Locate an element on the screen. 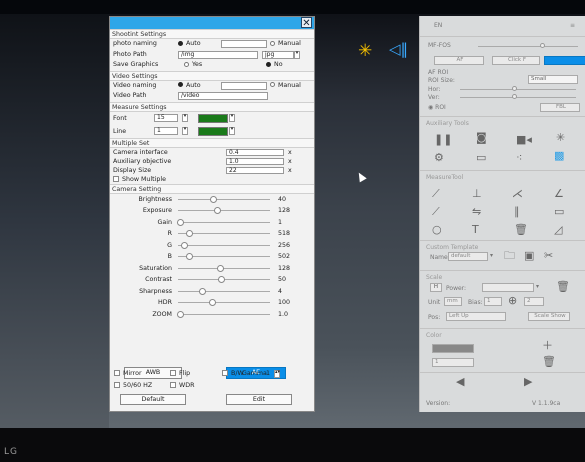 The width and height of the screenshot is (585, 462). gamma-stepper: ▴▾ is located at coordinates (277, 374).